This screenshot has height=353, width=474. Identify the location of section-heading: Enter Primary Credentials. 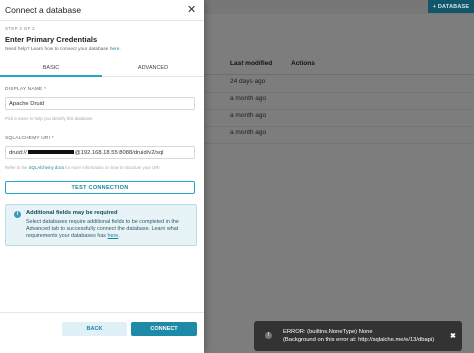
(51, 39).